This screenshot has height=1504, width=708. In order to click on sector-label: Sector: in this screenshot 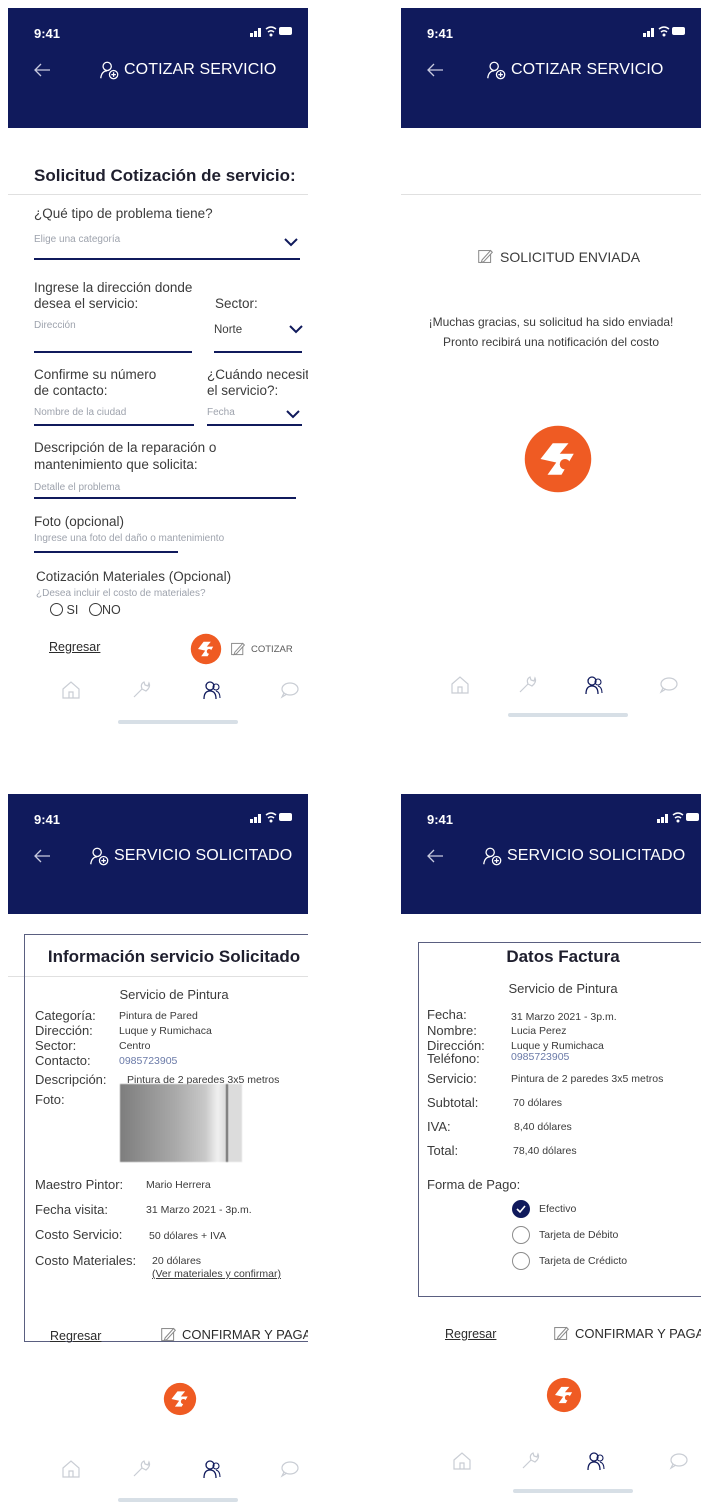, I will do `click(236, 303)`.